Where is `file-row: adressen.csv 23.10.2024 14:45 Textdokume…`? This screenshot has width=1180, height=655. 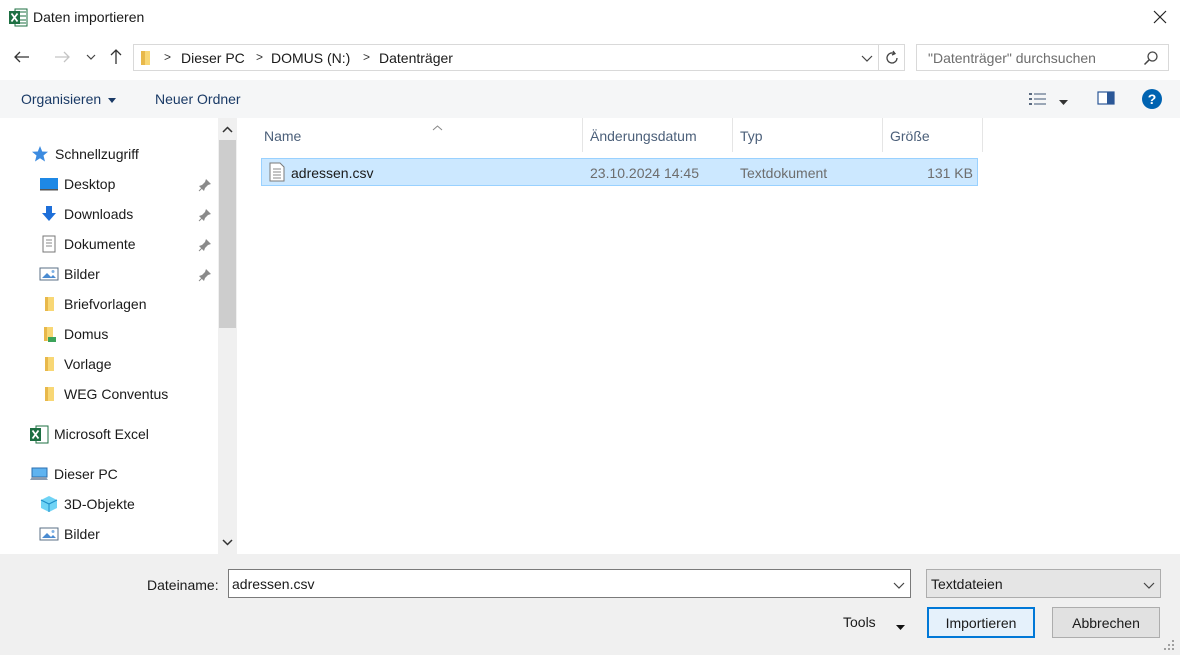
file-row: adressen.csv 23.10.2024 14:45 Textdokume… is located at coordinates (619, 172).